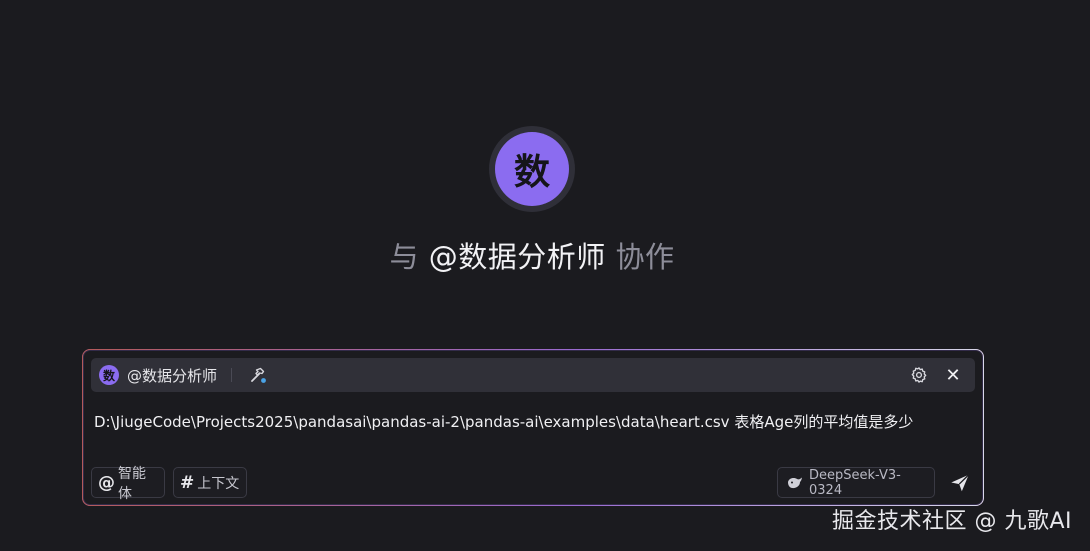  Describe the element at coordinates (795, 483) in the screenshot. I see `deepseek-whale-icon` at that location.